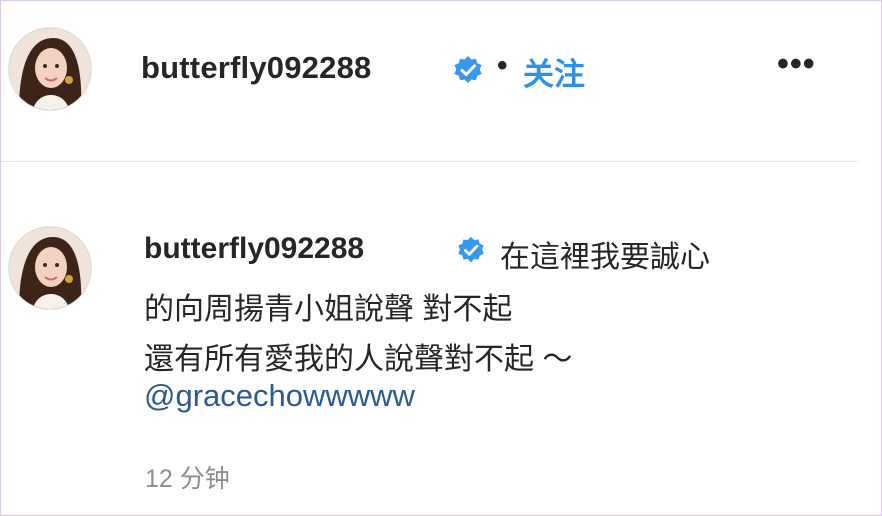  Describe the element at coordinates (187, 479) in the screenshot. I see `comment-timestamp: 12 分钟` at that location.